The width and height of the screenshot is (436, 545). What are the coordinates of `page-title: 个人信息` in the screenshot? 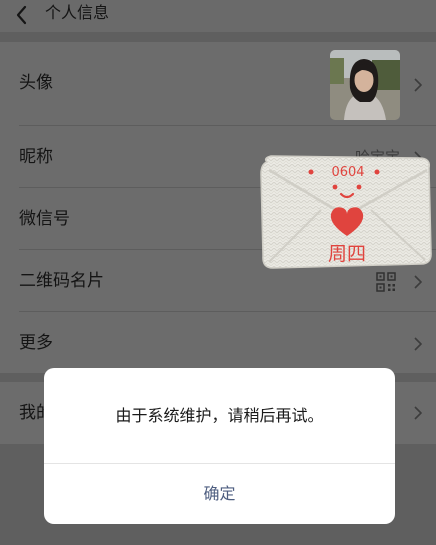 It's located at (77, 12).